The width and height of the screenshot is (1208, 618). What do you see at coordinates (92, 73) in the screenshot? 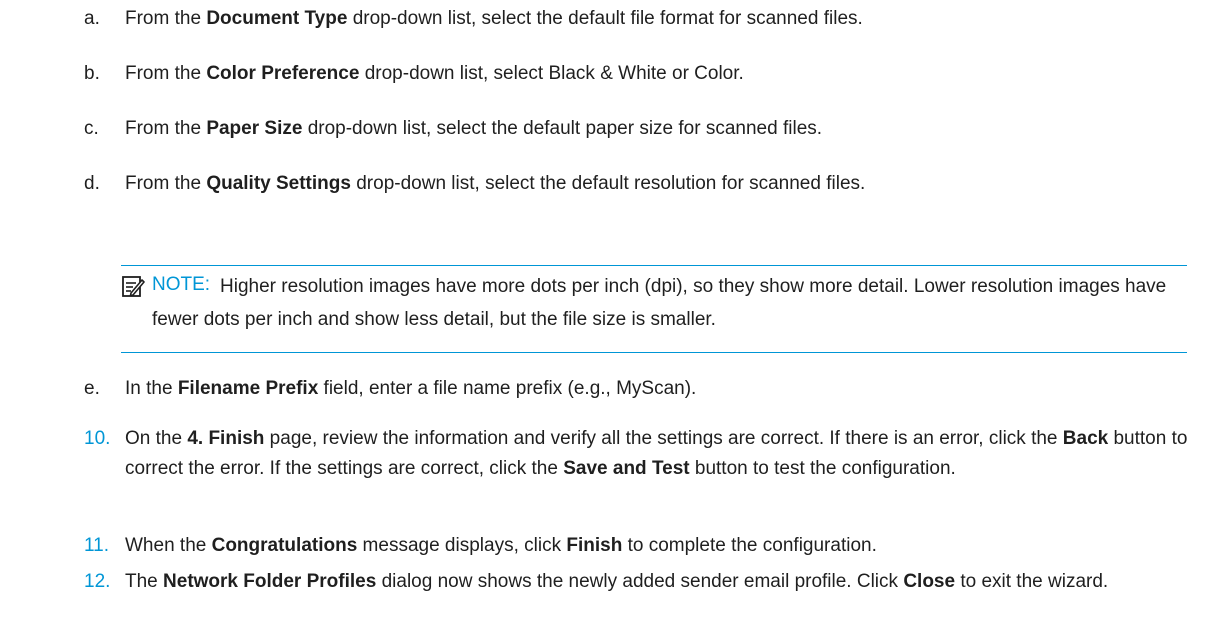
I see `sub-step-marker: b.` at bounding box center [92, 73].